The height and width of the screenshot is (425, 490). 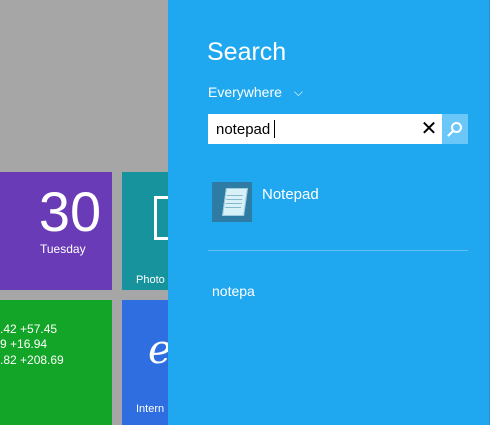 I want to click on search-scope-dropdown: Everywhere ⌵, so click(x=255, y=92).